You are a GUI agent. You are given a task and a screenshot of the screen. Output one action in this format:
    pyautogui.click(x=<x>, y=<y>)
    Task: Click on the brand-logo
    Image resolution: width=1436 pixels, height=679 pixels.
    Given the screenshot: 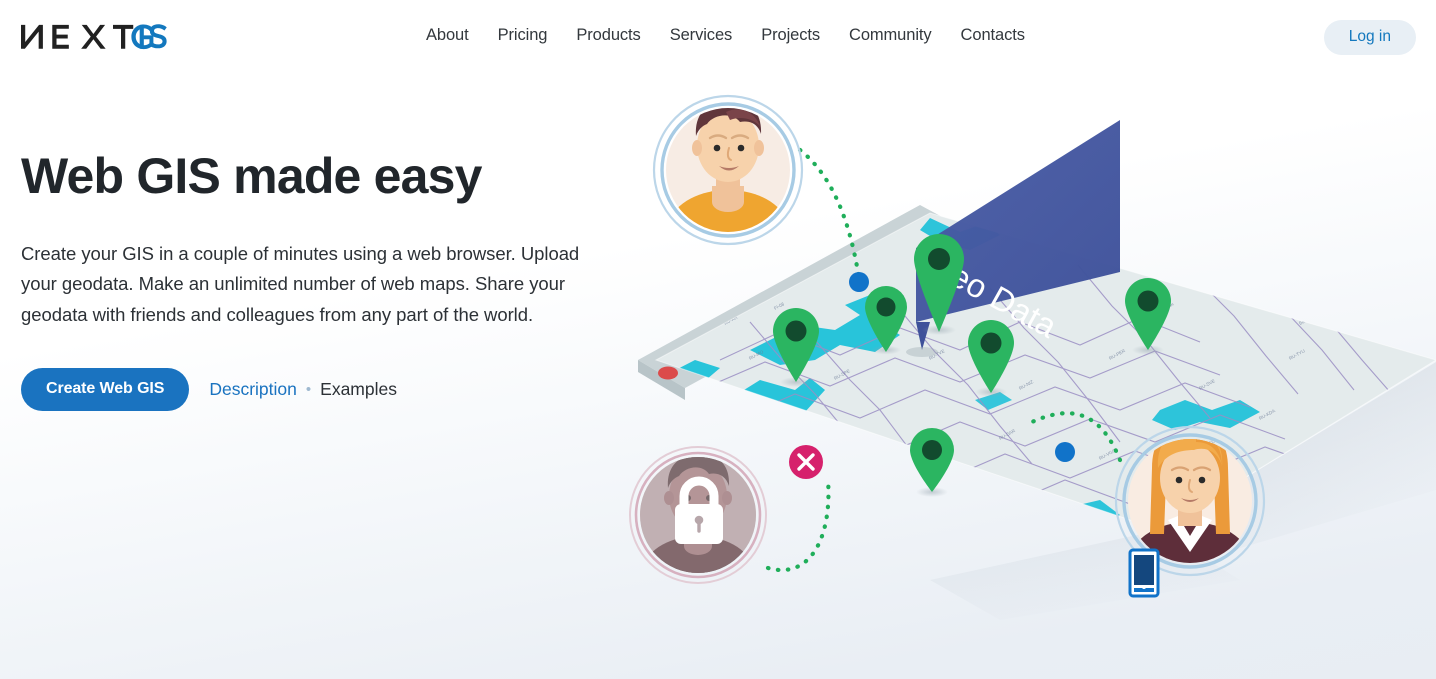 What is the action you would take?
    pyautogui.click(x=111, y=38)
    